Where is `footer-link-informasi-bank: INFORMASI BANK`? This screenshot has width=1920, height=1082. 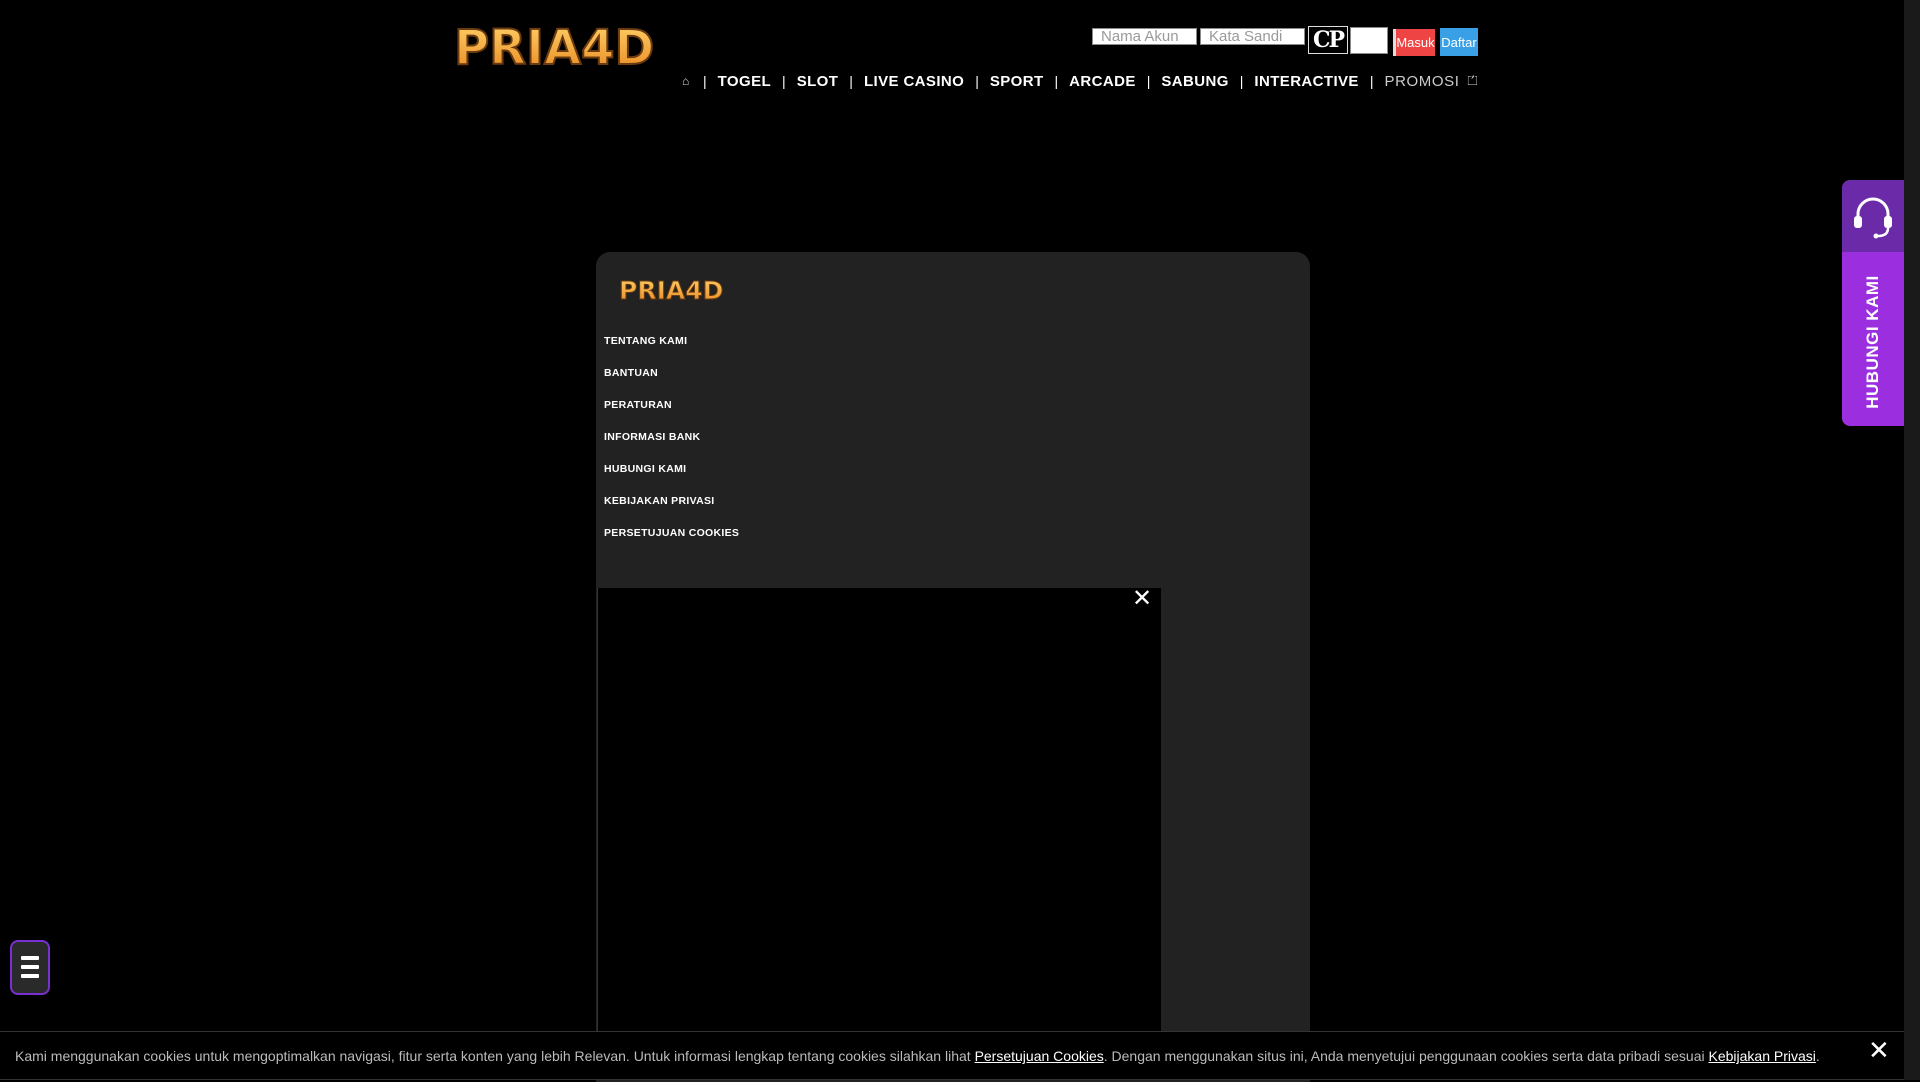 footer-link-informasi-bank: INFORMASI BANK is located at coordinates (671, 447).